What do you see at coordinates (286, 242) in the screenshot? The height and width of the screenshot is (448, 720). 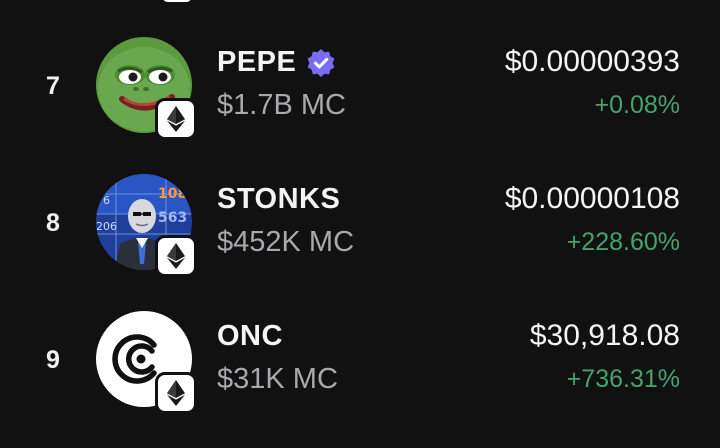 I see `market-cap: $452K MC` at bounding box center [286, 242].